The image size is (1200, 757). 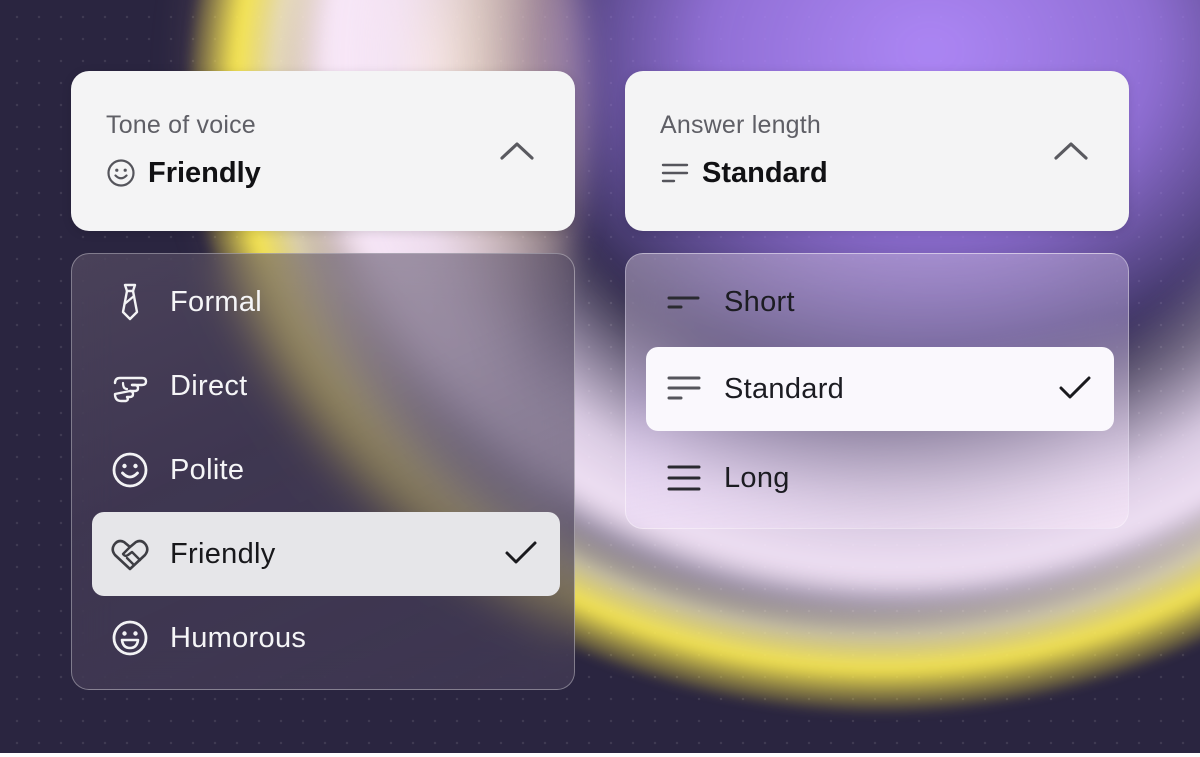 I want to click on length-selected-value: Standard, so click(x=744, y=173).